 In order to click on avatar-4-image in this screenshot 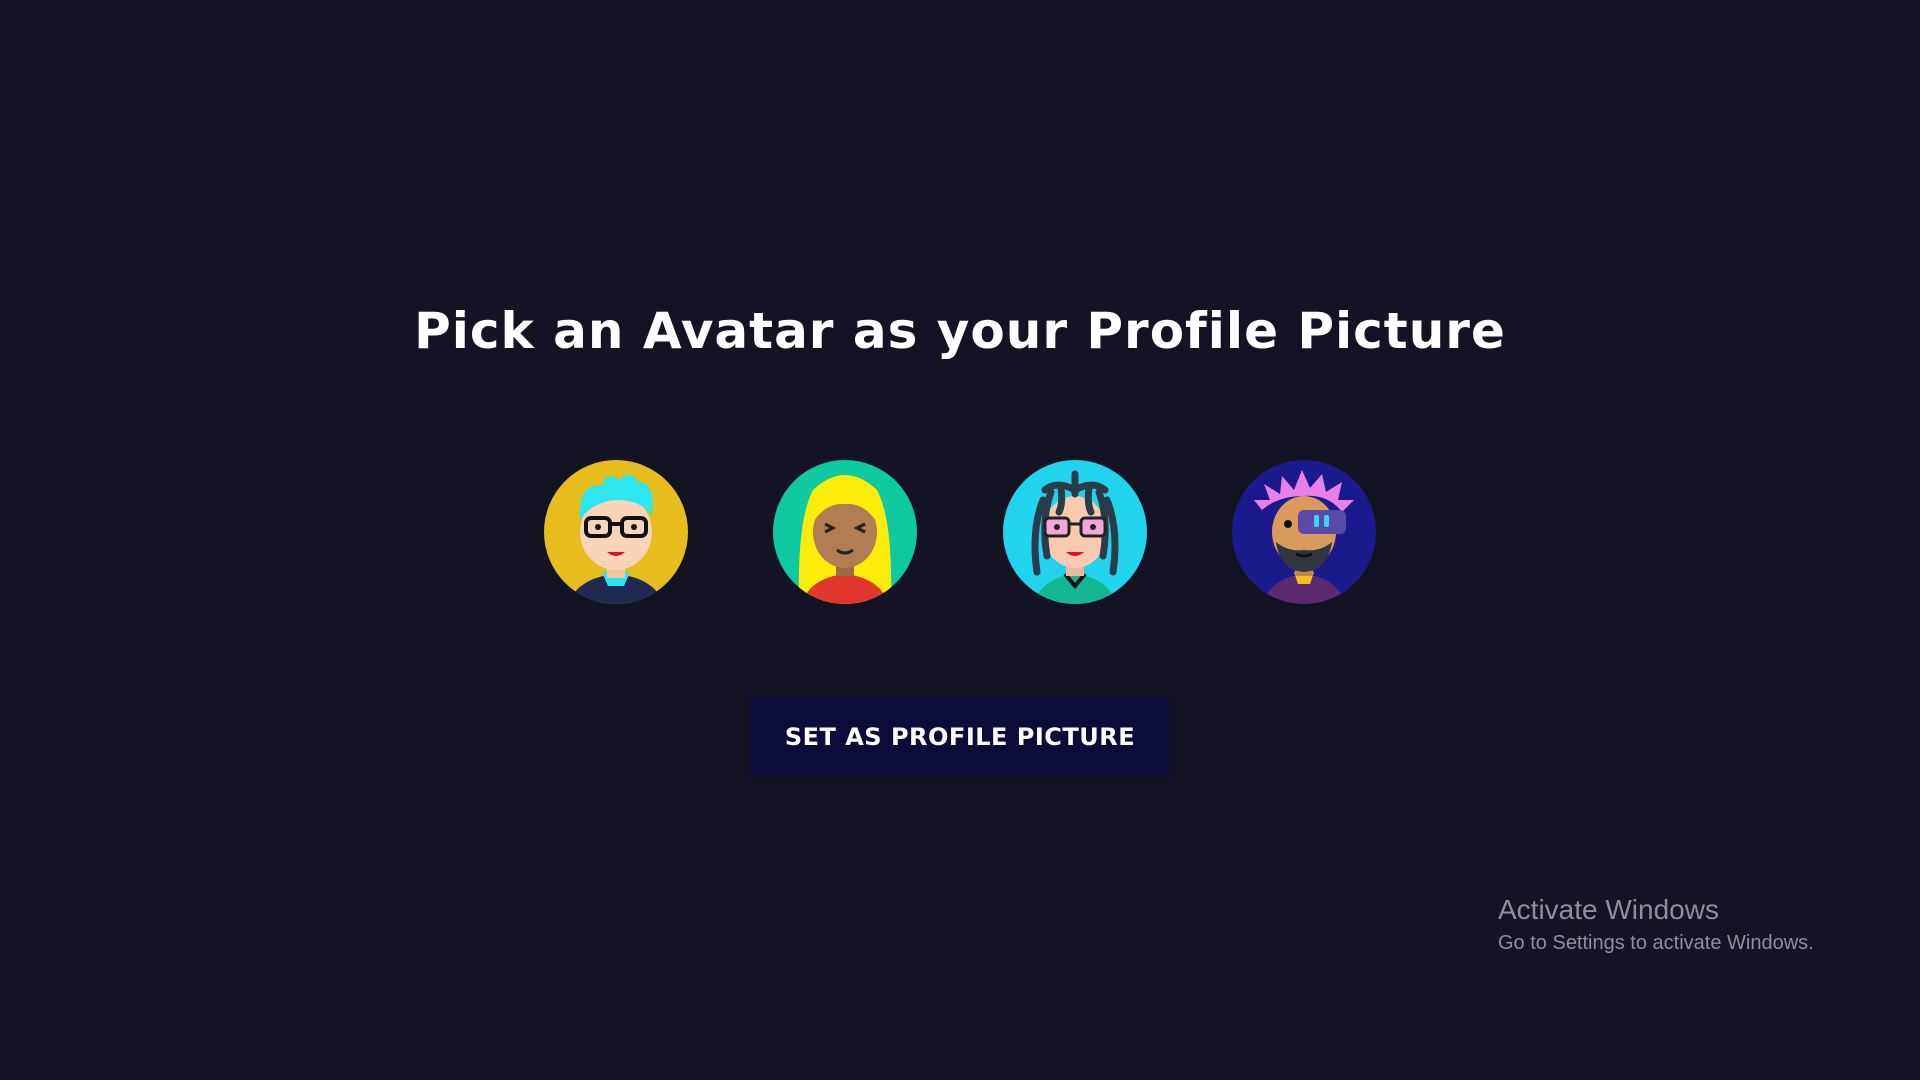, I will do `click(1304, 532)`.